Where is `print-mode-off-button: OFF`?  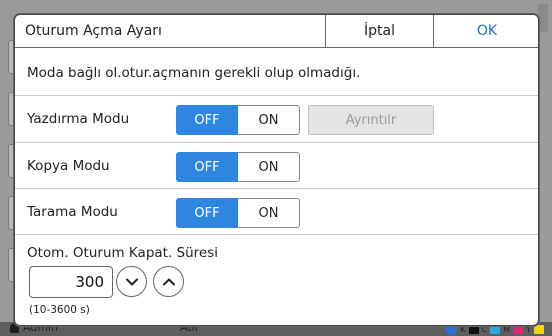
print-mode-off-button: OFF is located at coordinates (207, 120).